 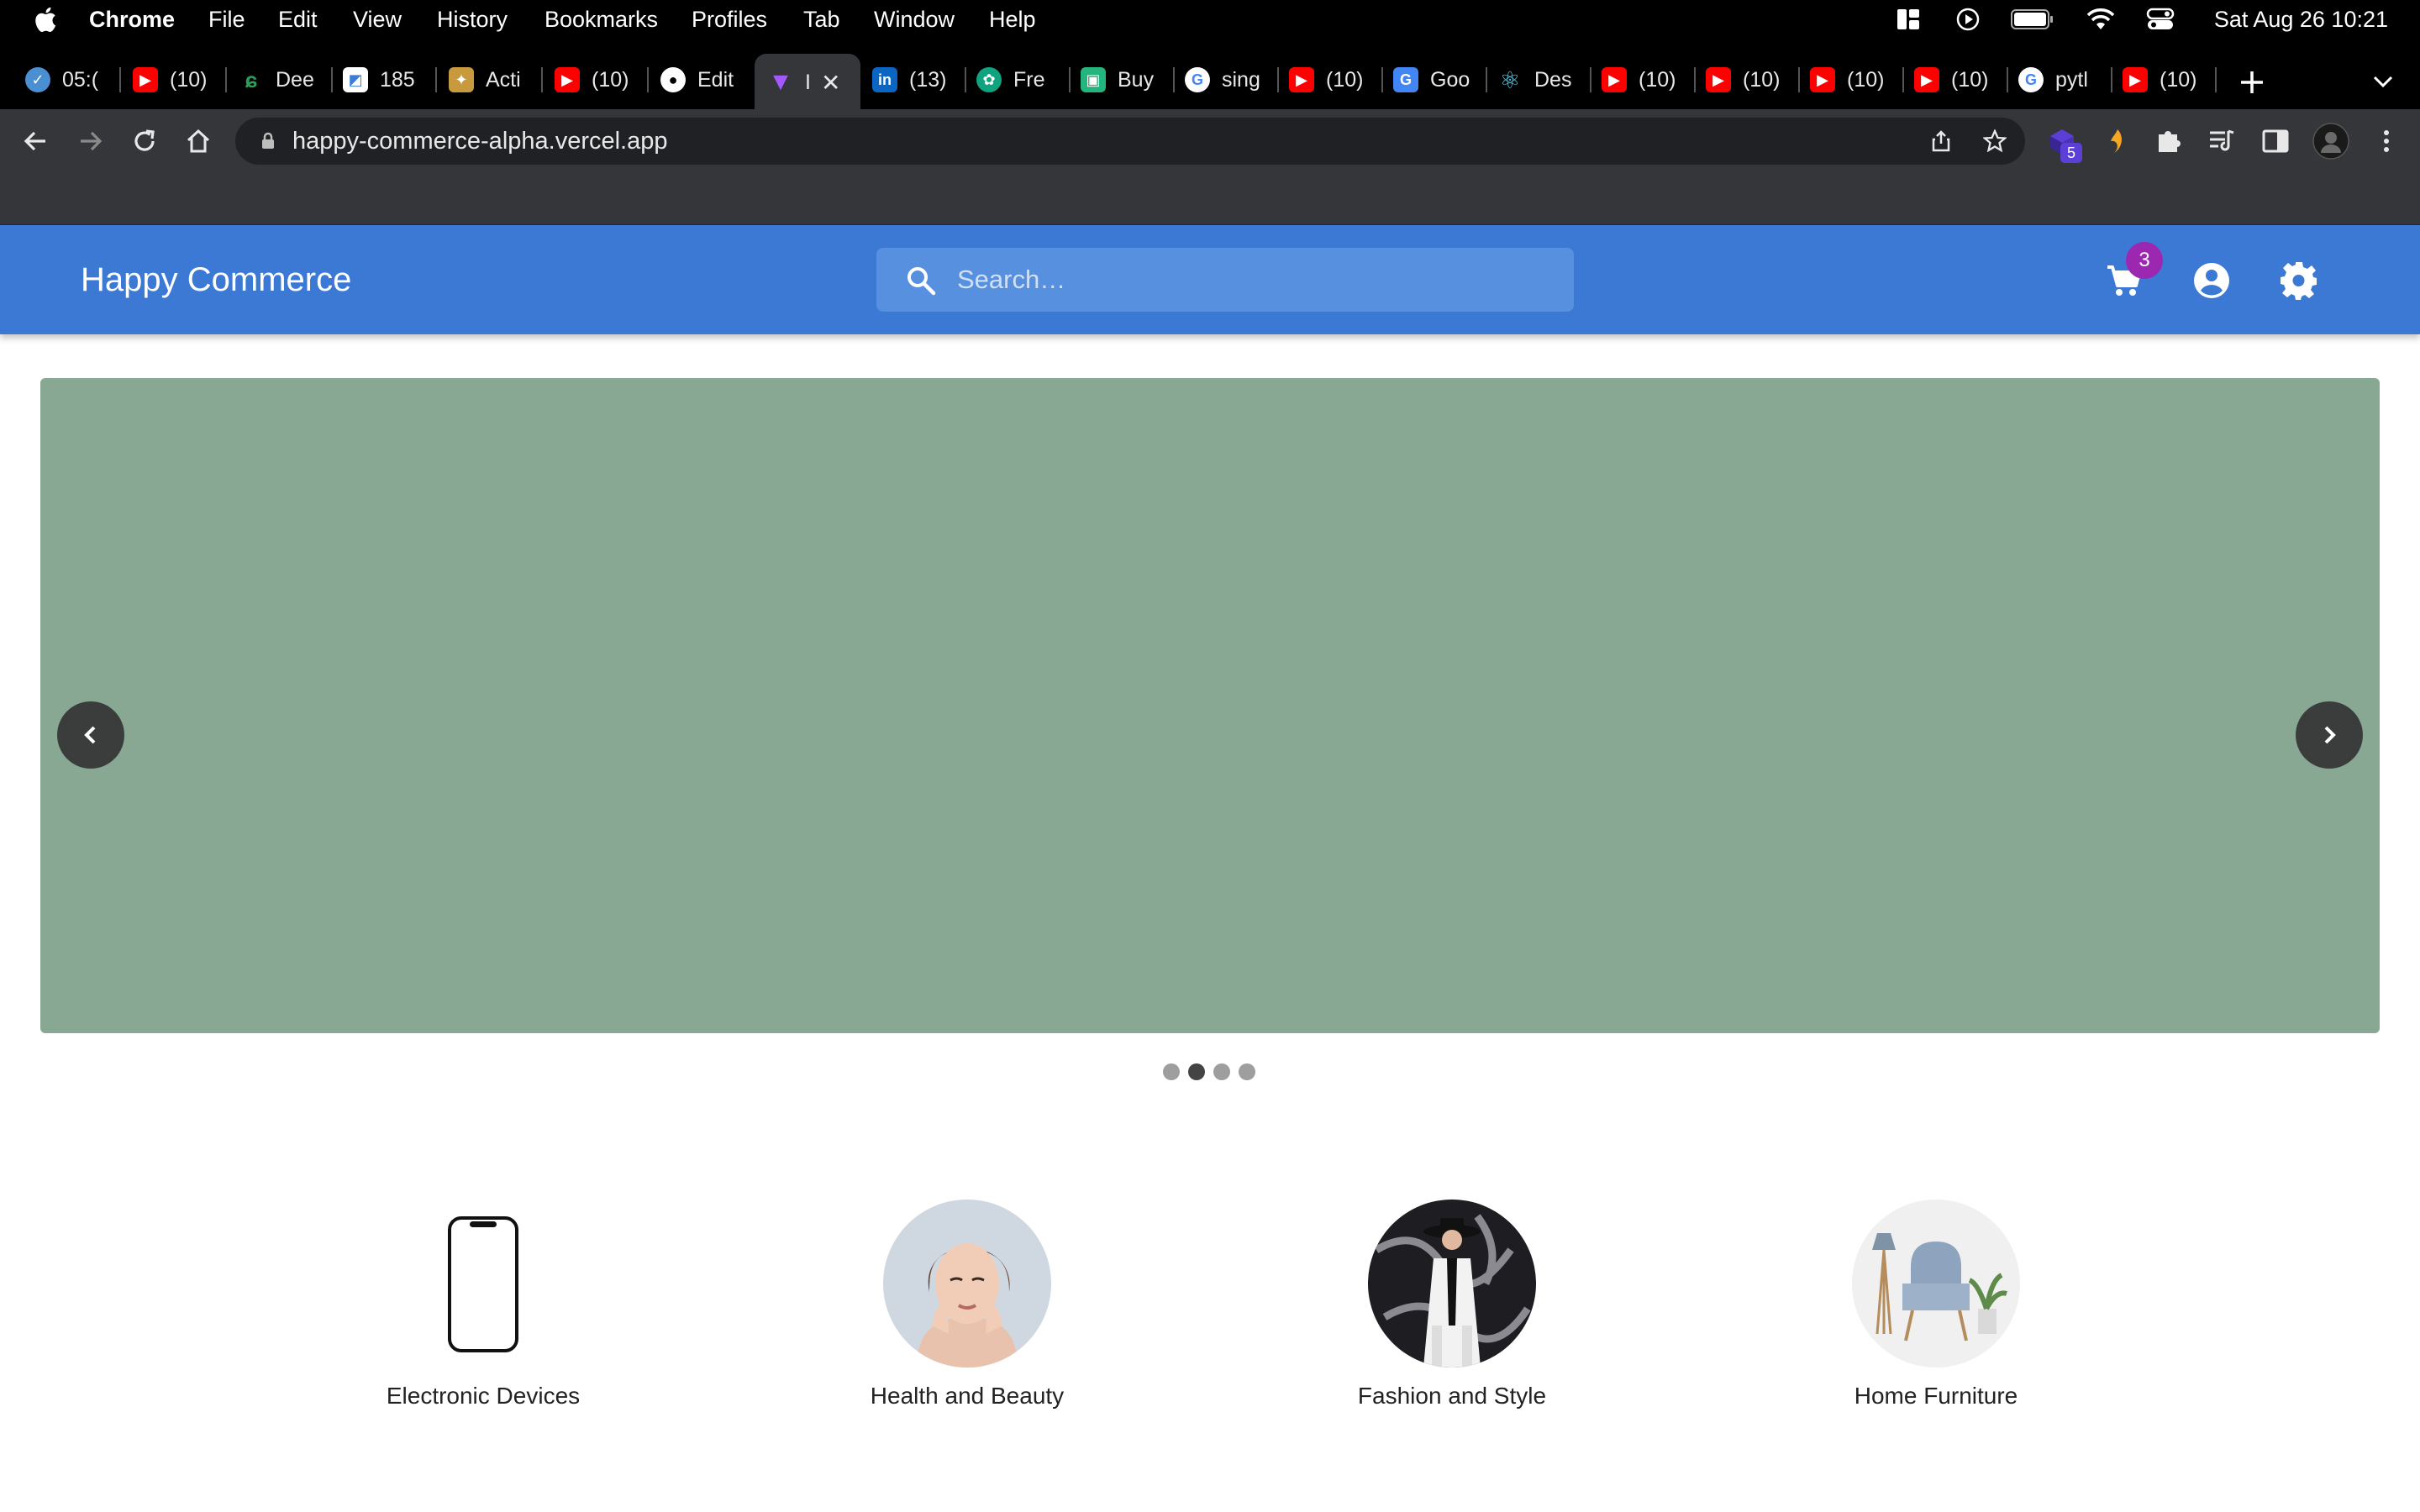 I want to click on menu-view: View, so click(x=377, y=19).